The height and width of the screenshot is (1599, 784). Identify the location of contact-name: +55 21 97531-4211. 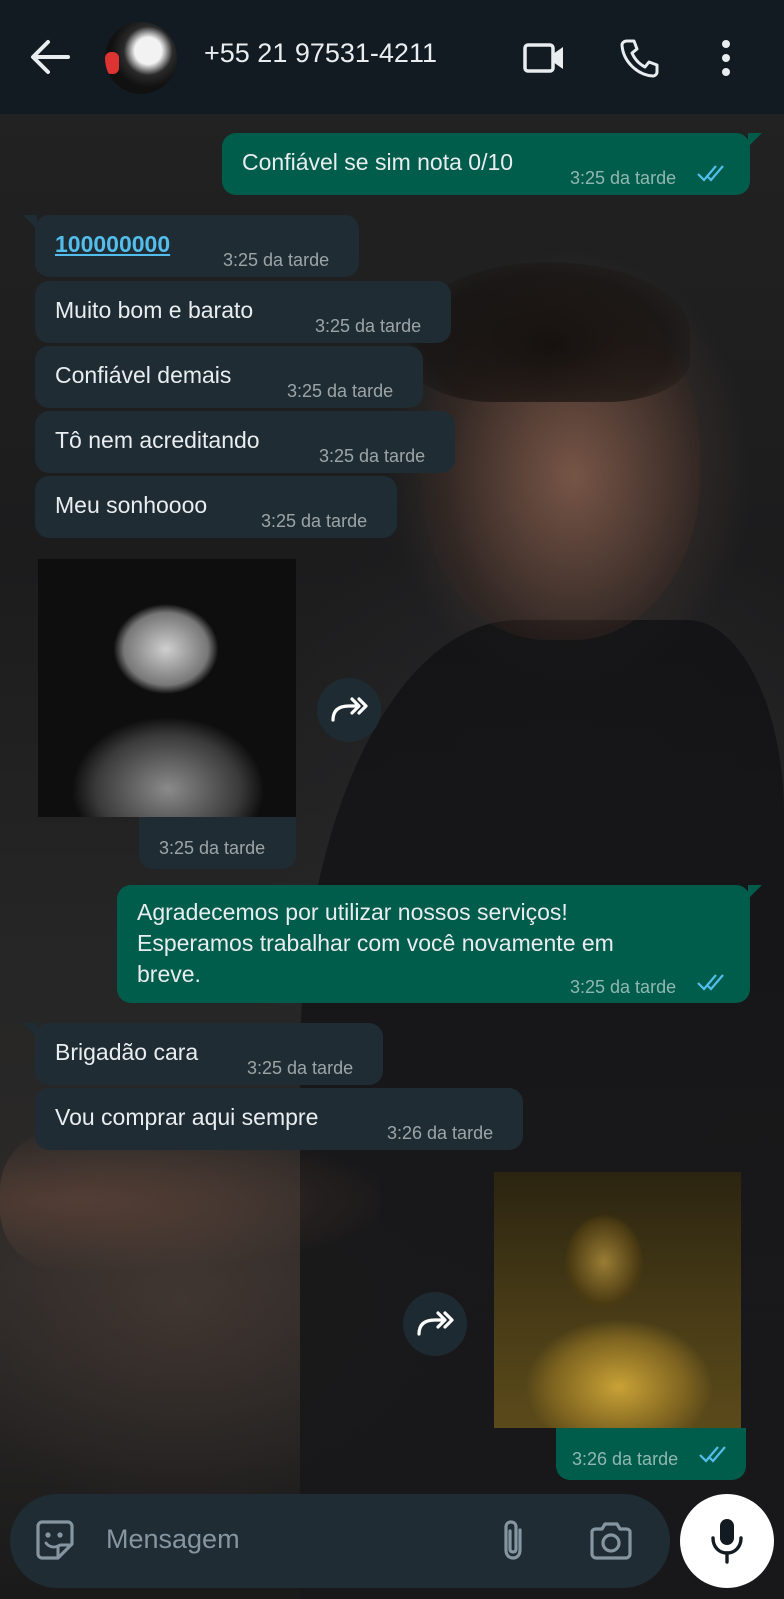
(320, 53).